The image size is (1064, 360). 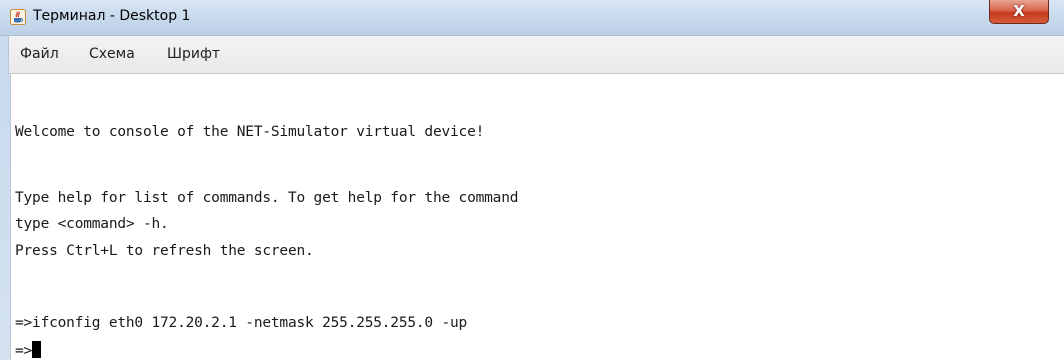 I want to click on menu-file: Файл, so click(x=39, y=54).